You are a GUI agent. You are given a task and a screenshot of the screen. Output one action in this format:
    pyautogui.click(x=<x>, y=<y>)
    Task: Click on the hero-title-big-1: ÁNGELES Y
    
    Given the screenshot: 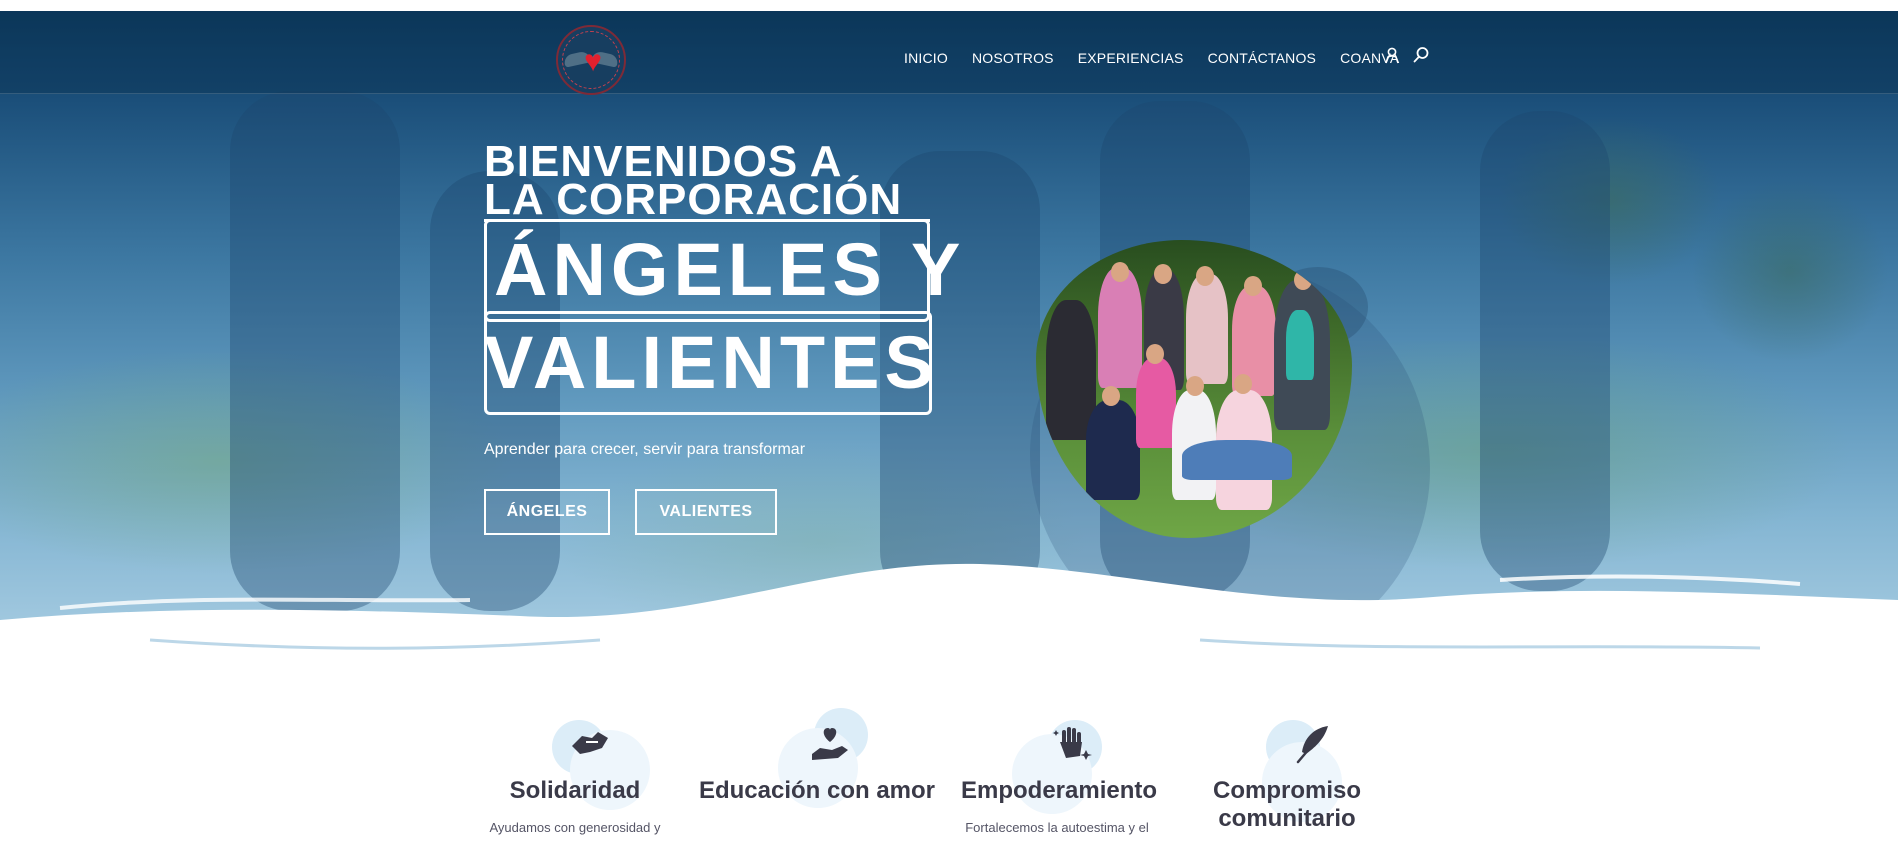 What is the action you would take?
    pyautogui.click(x=730, y=269)
    